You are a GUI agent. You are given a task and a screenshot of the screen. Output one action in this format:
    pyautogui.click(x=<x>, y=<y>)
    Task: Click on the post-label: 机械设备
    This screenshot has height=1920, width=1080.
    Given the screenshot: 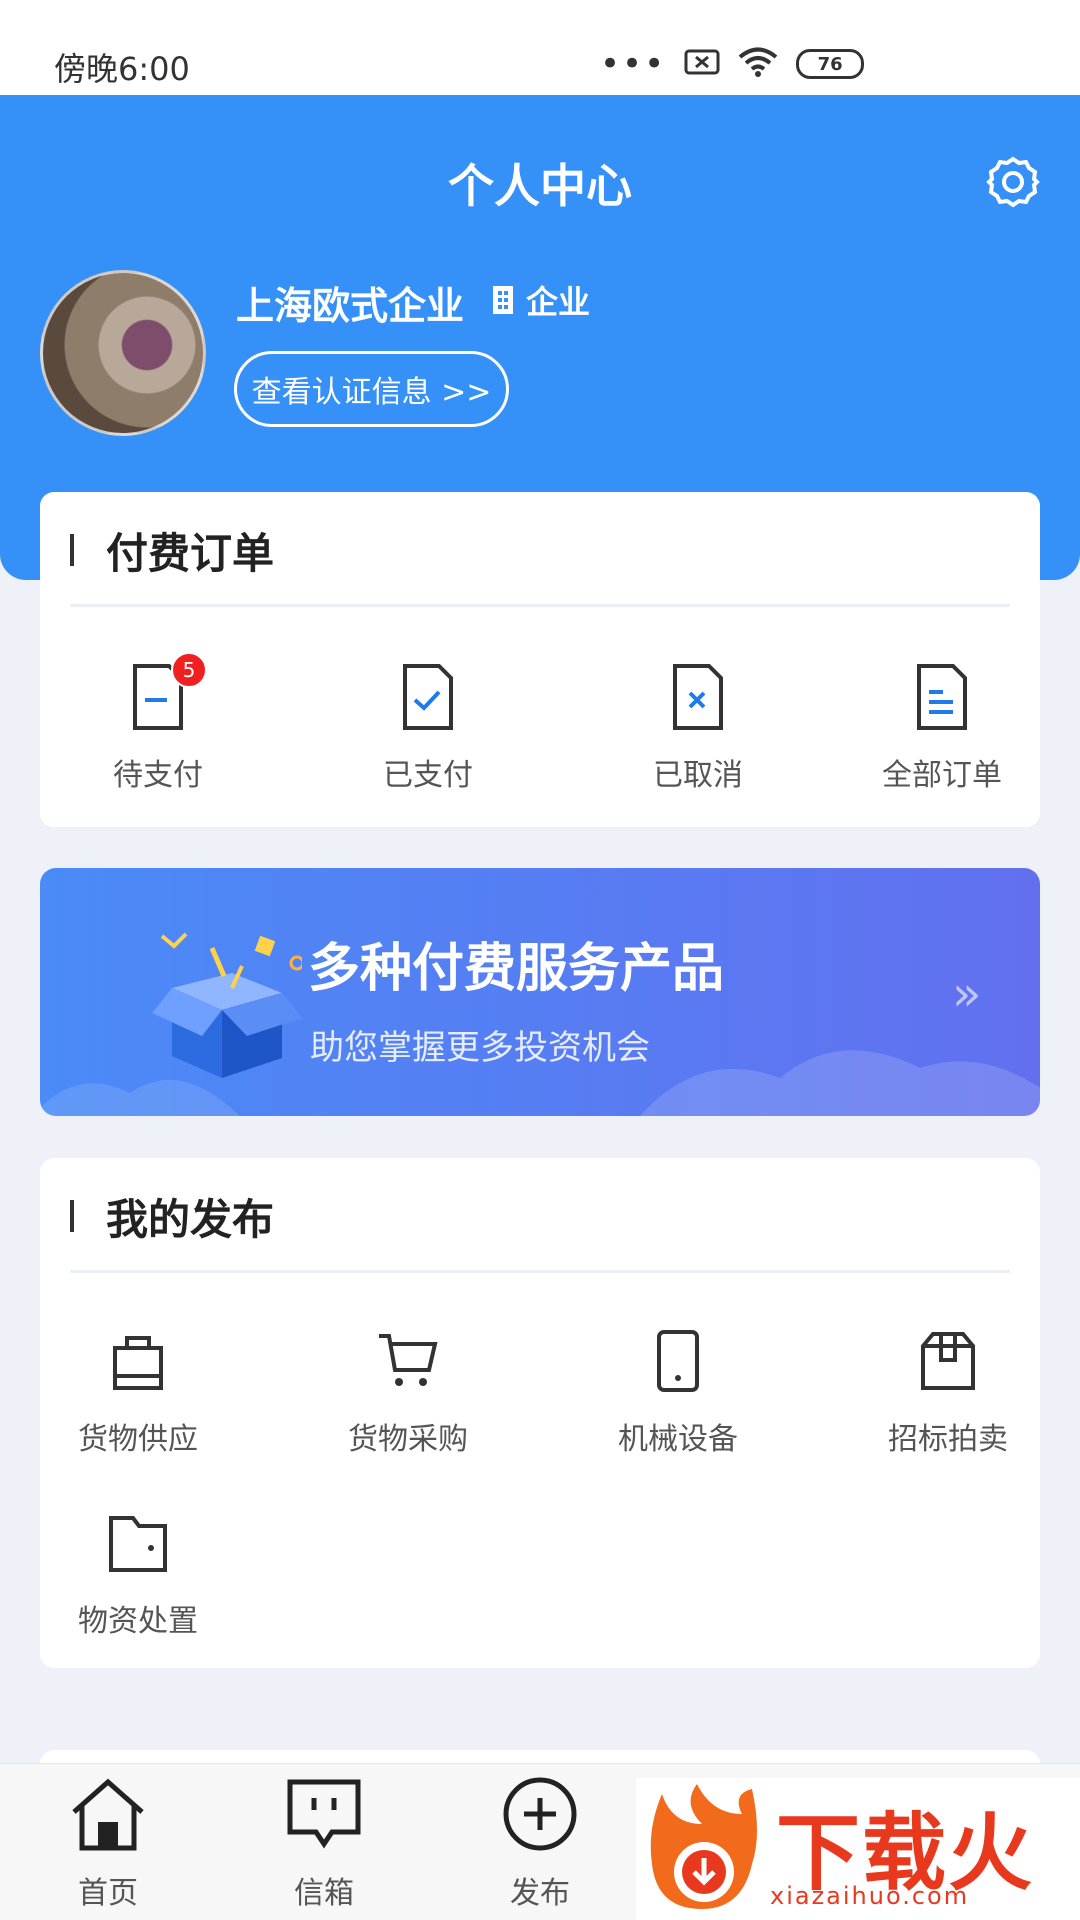 What is the action you would take?
    pyautogui.click(x=678, y=1439)
    